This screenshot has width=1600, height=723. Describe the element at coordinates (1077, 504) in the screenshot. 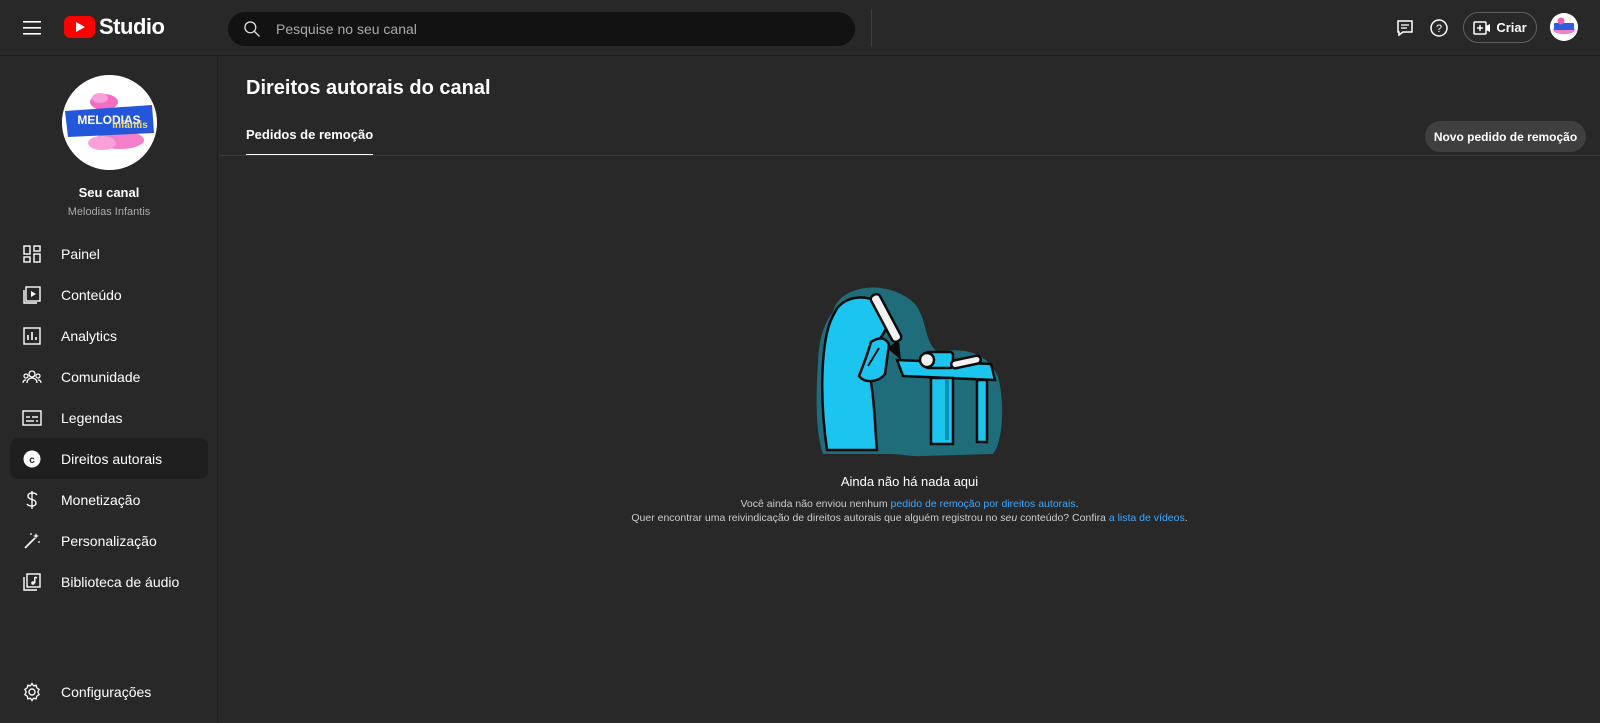

I see `empty-line1-suffix: .` at that location.